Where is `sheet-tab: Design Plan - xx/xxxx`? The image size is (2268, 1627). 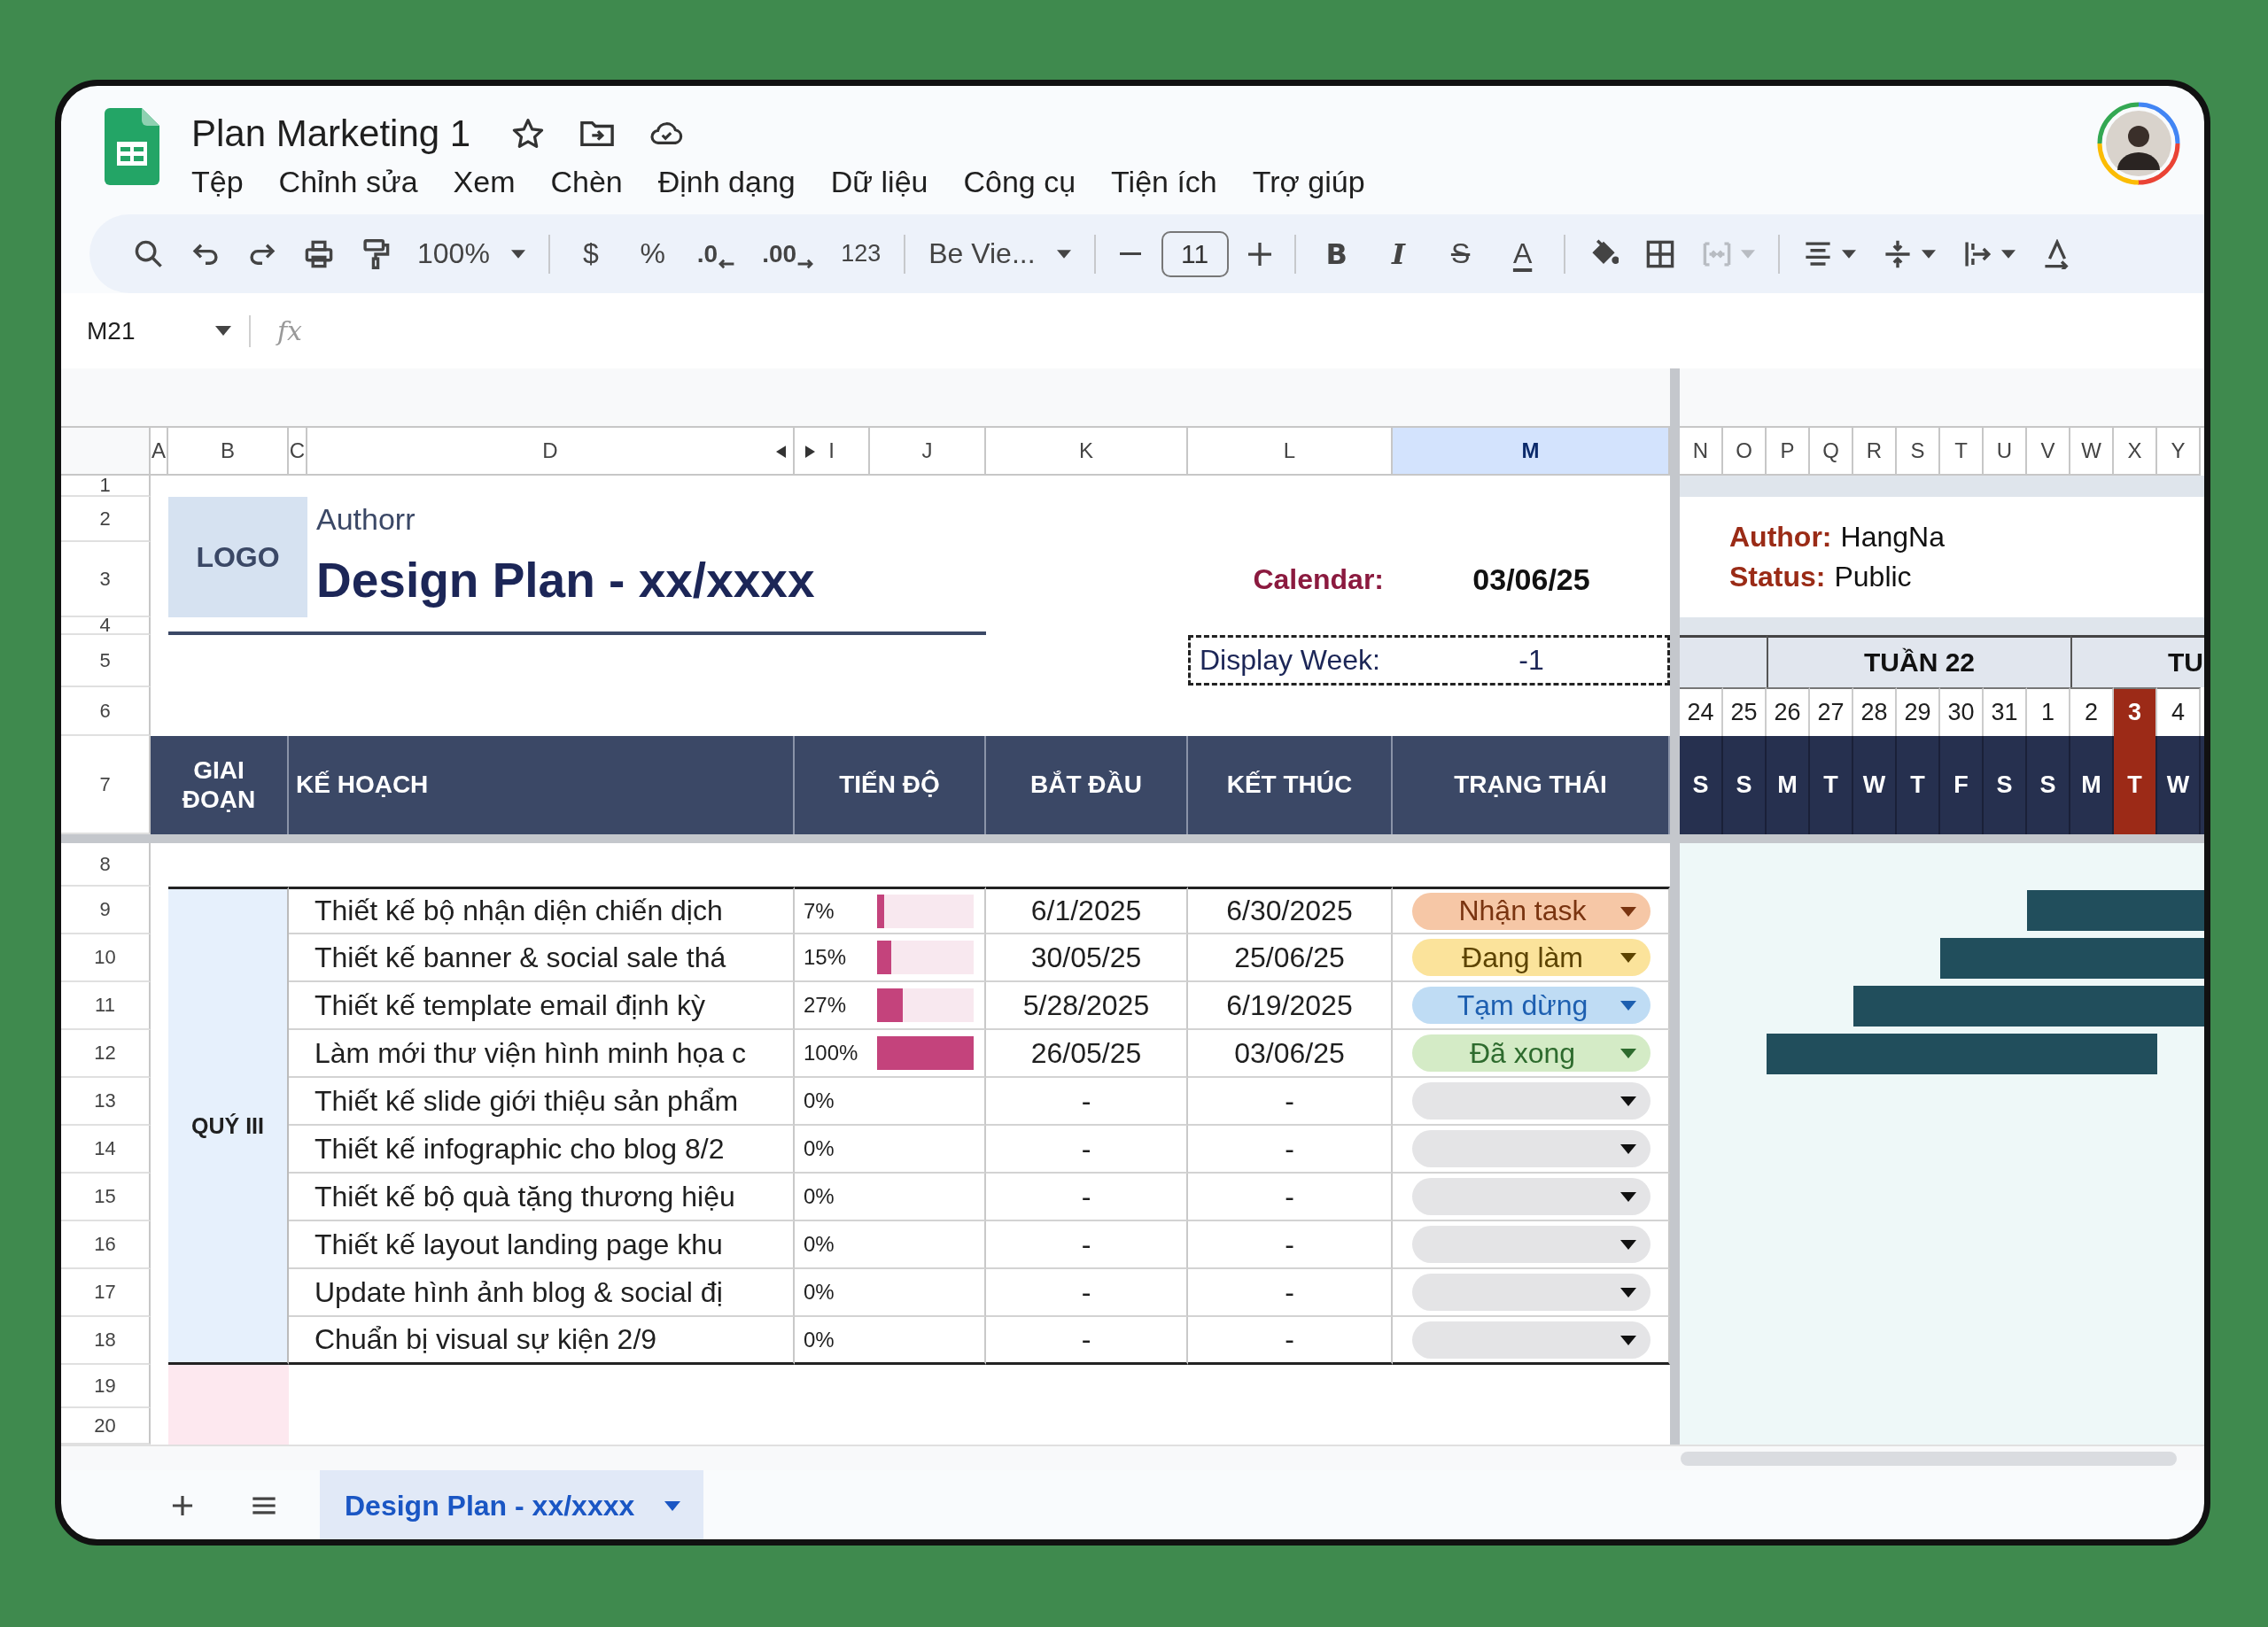
sheet-tab: Design Plan - xx/xxxx is located at coordinates (512, 1504).